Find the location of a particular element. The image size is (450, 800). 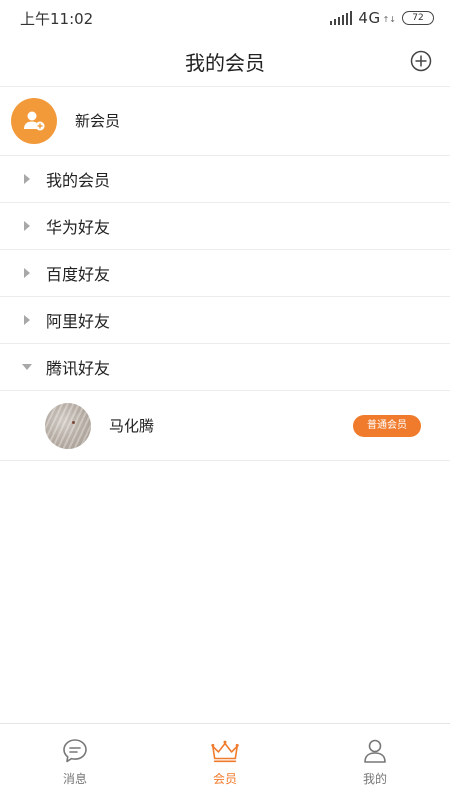

nav-tab-members: 会员 is located at coordinates (225, 762).